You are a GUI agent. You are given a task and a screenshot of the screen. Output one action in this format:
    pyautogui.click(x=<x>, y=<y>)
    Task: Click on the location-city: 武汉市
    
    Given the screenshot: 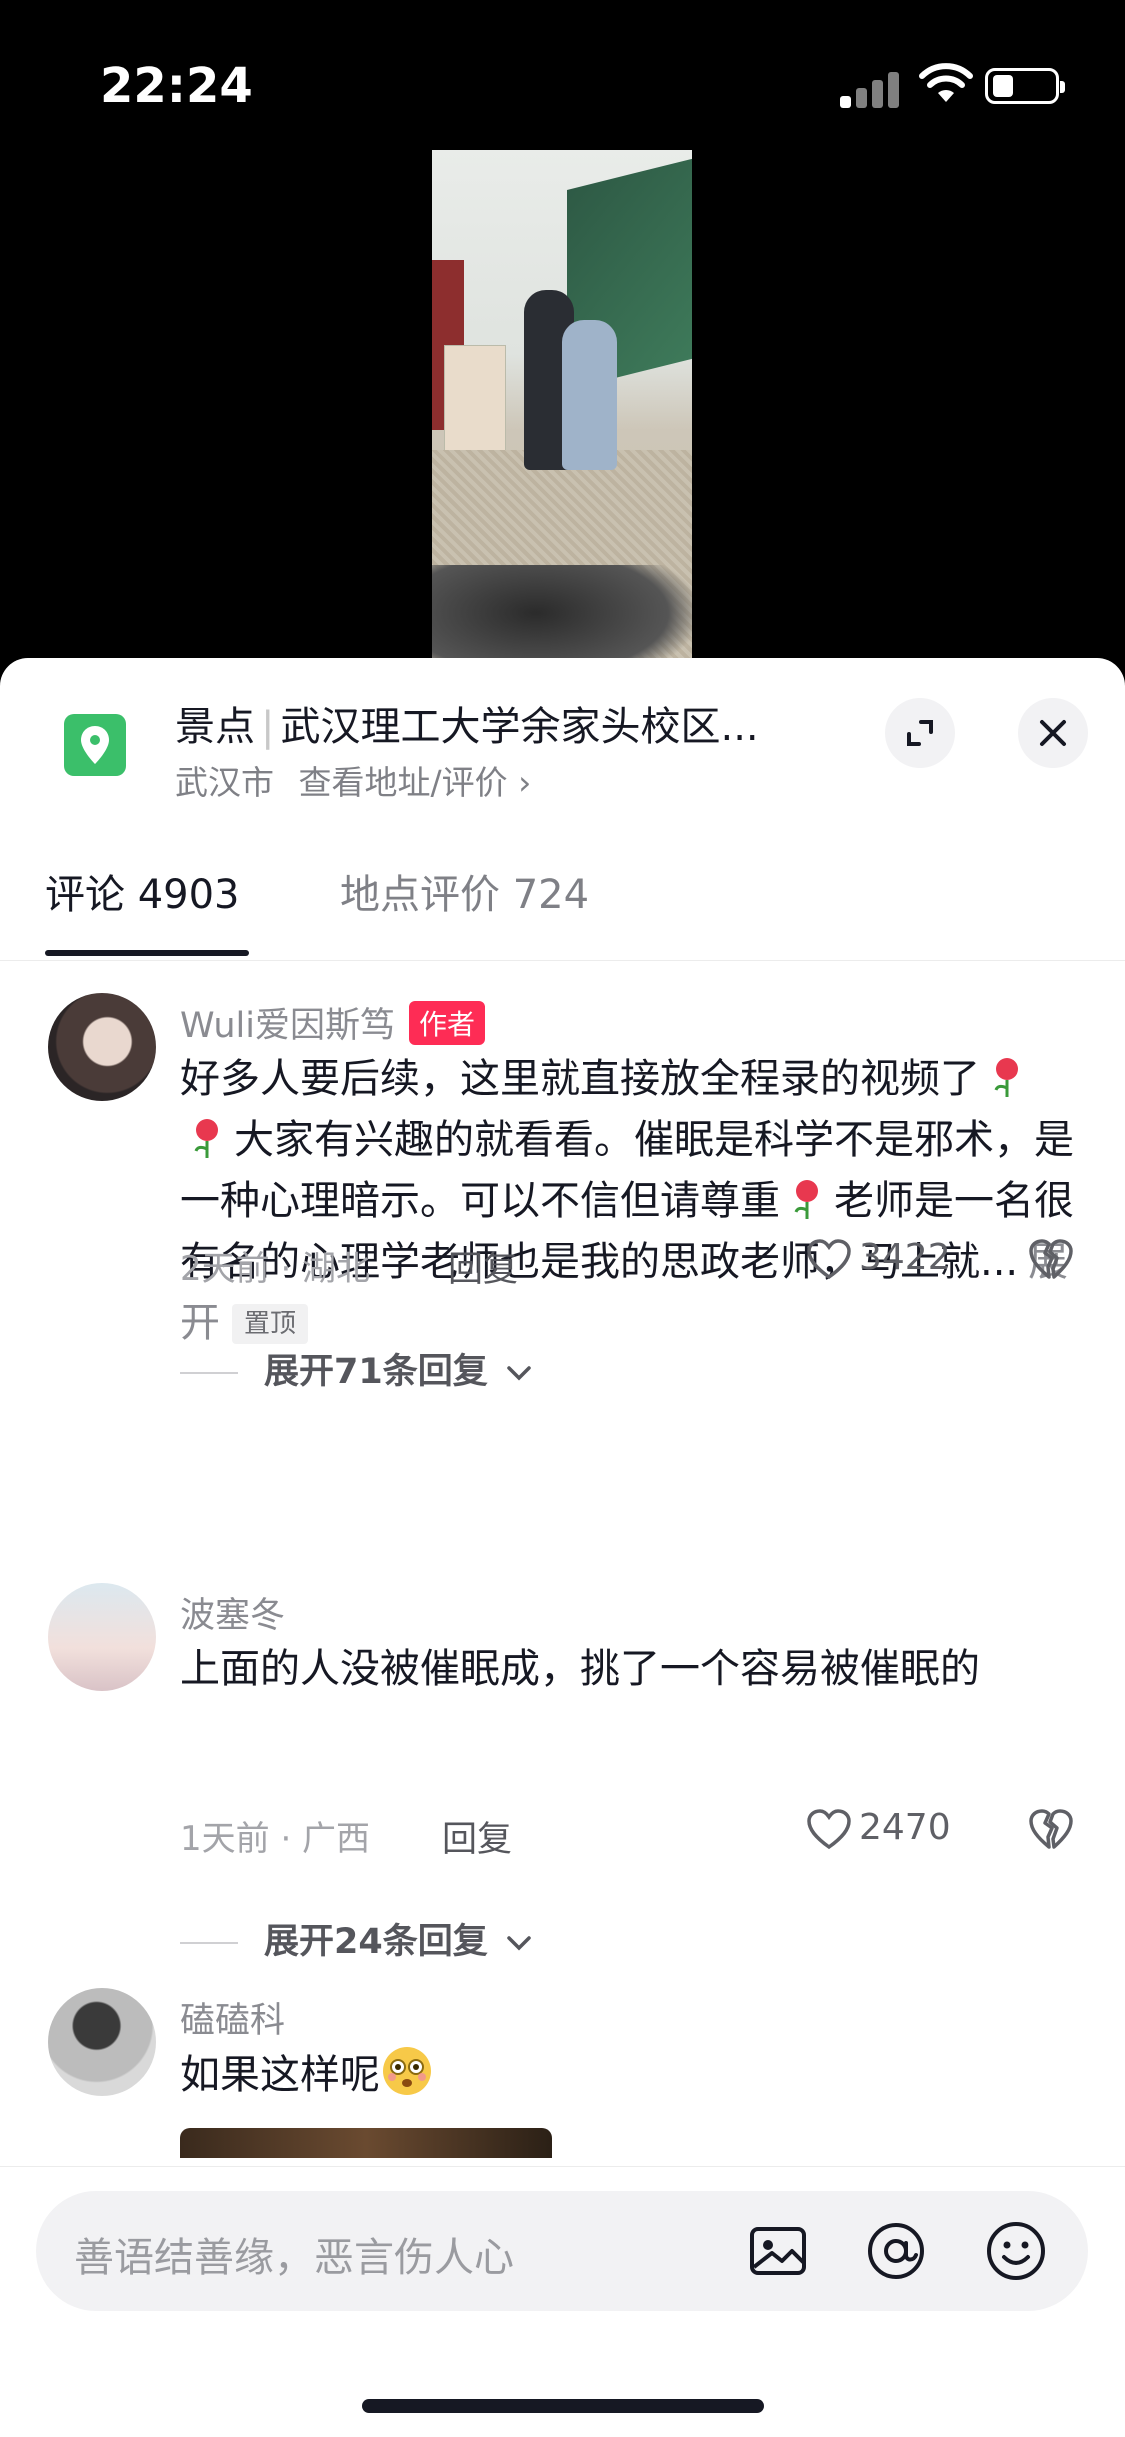 What is the action you would take?
    pyautogui.click(x=224, y=782)
    